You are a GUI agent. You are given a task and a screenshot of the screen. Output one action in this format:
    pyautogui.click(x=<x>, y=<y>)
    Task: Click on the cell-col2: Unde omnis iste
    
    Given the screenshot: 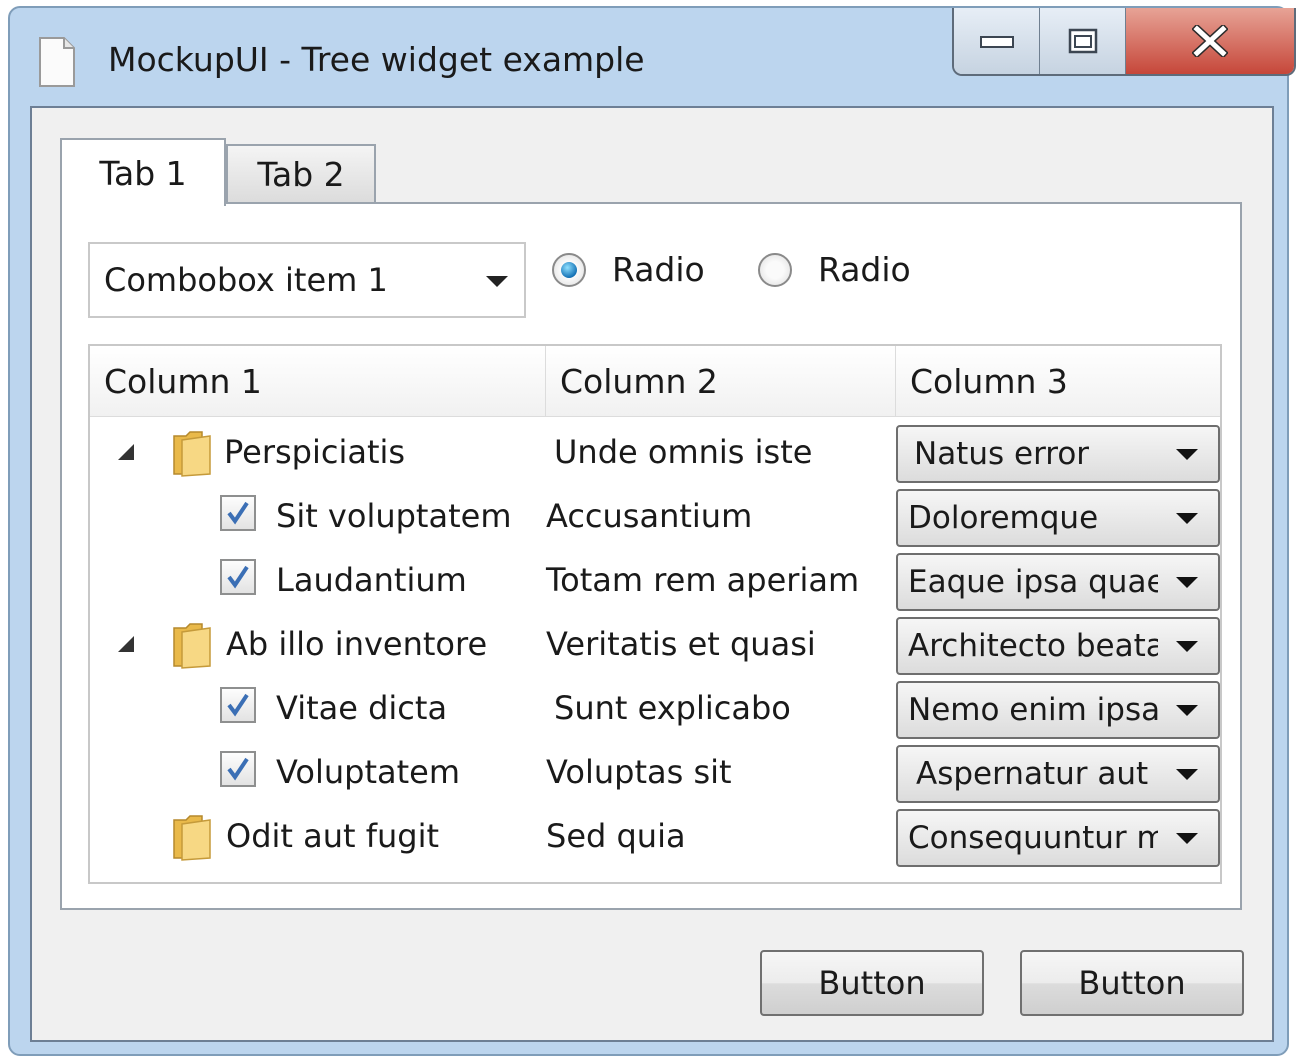 What is the action you would take?
    pyautogui.click(x=683, y=452)
    